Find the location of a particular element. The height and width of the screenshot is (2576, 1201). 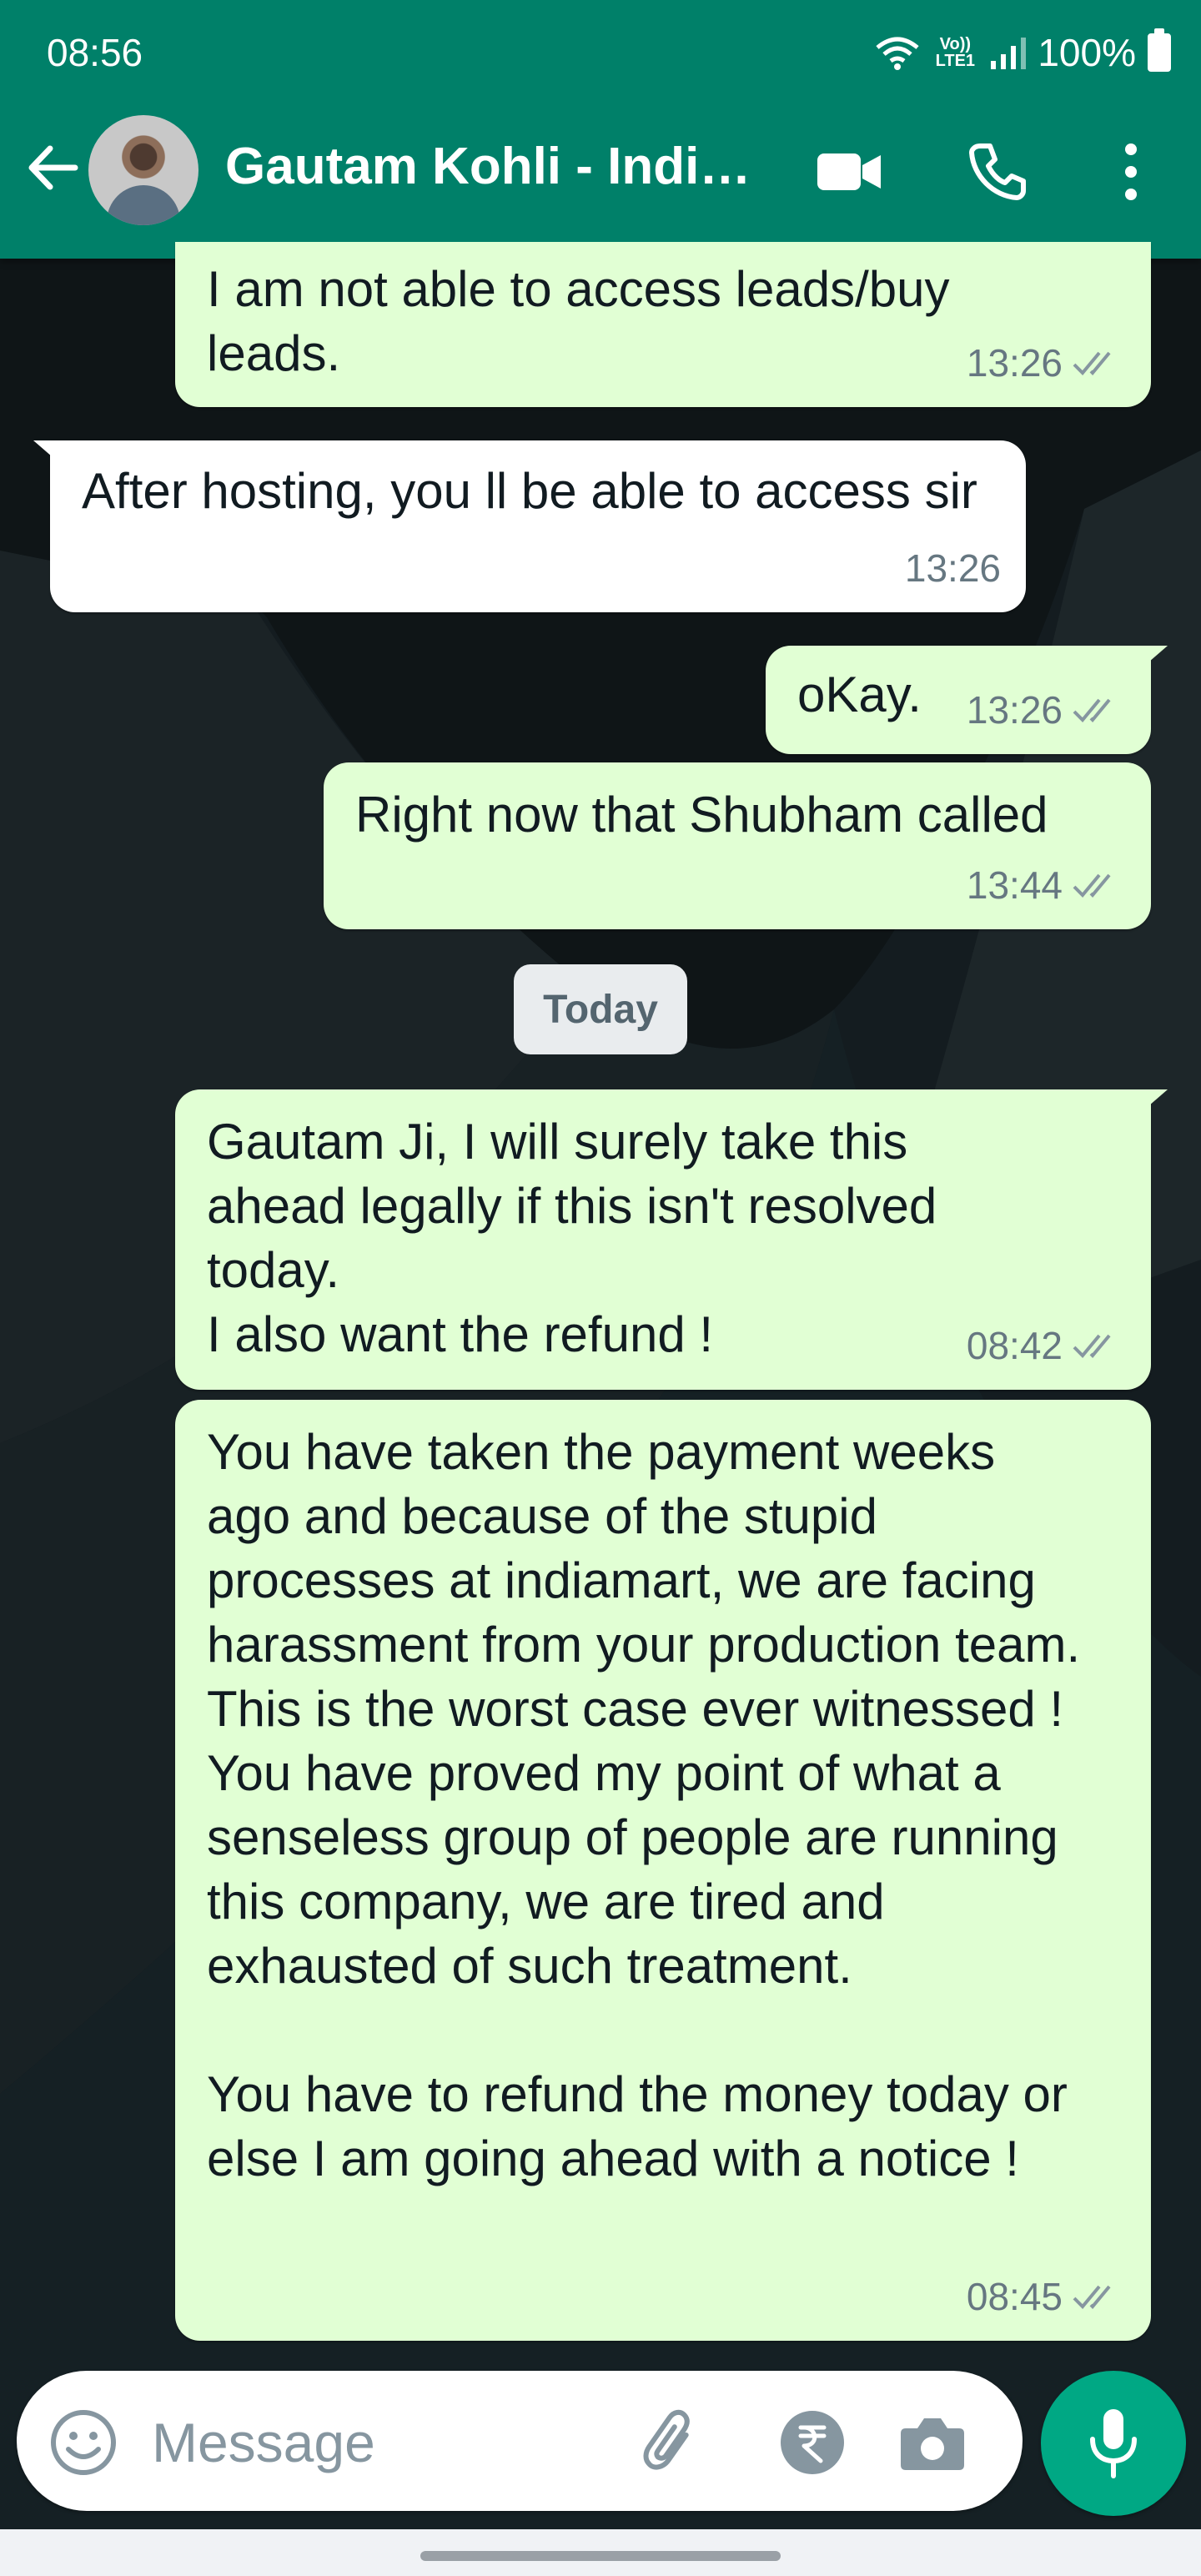

status-icons: Vo)) LTE1 100% is located at coordinates (1023, 51).